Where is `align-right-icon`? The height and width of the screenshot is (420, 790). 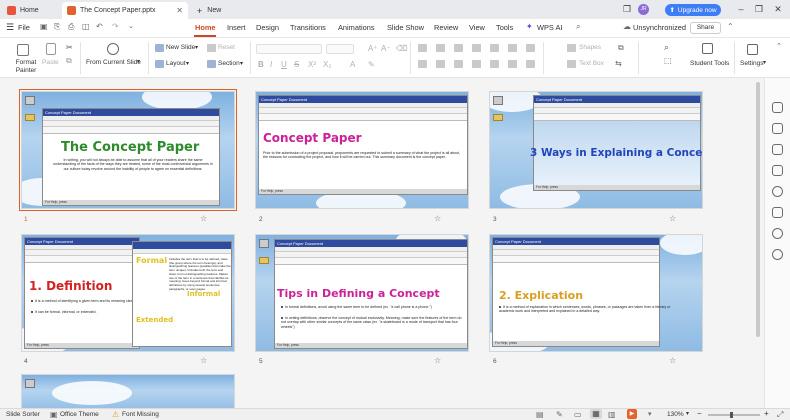
align-right-icon is located at coordinates (458, 64).